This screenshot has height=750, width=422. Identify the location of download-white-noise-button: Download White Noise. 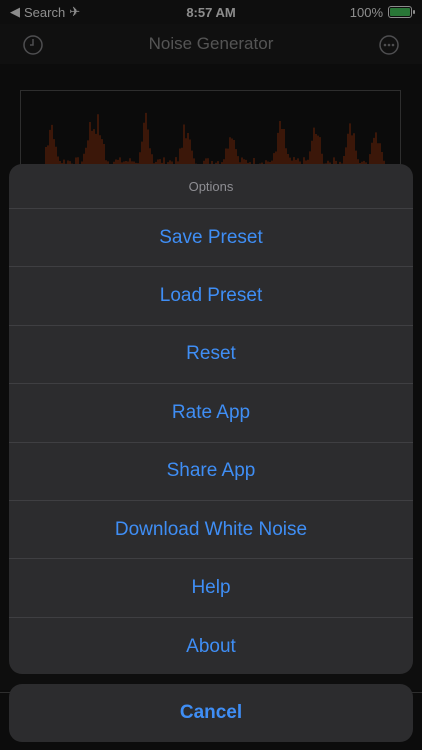
(211, 530).